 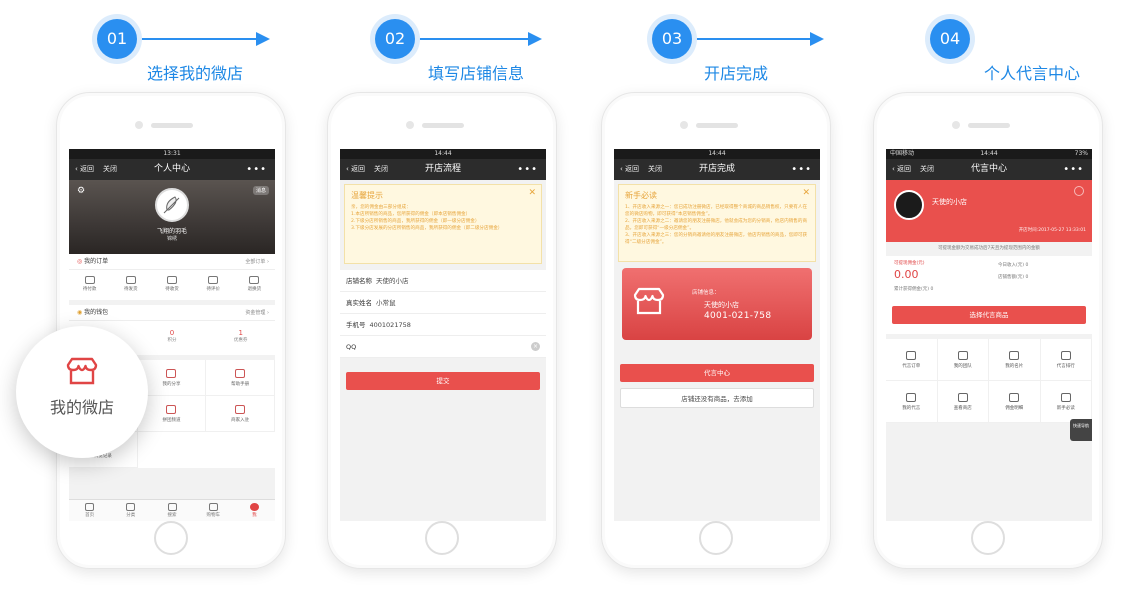 What do you see at coordinates (359, 303) in the screenshot?
I see `field-label: 真实姓名` at bounding box center [359, 303].